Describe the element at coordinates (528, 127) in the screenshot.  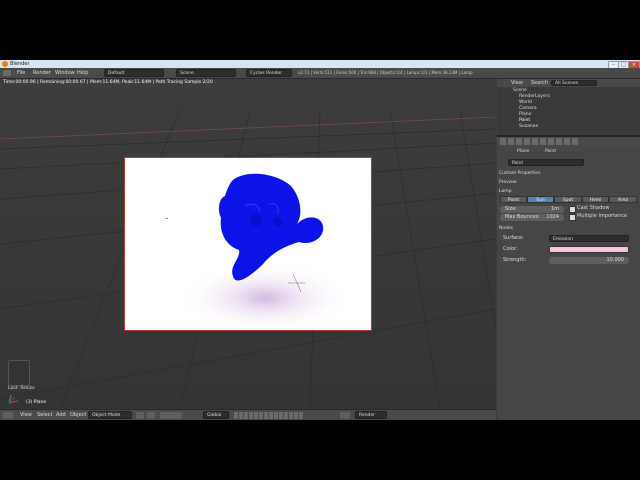
I see `outliner-item-suzanne: Suzanne` at that location.